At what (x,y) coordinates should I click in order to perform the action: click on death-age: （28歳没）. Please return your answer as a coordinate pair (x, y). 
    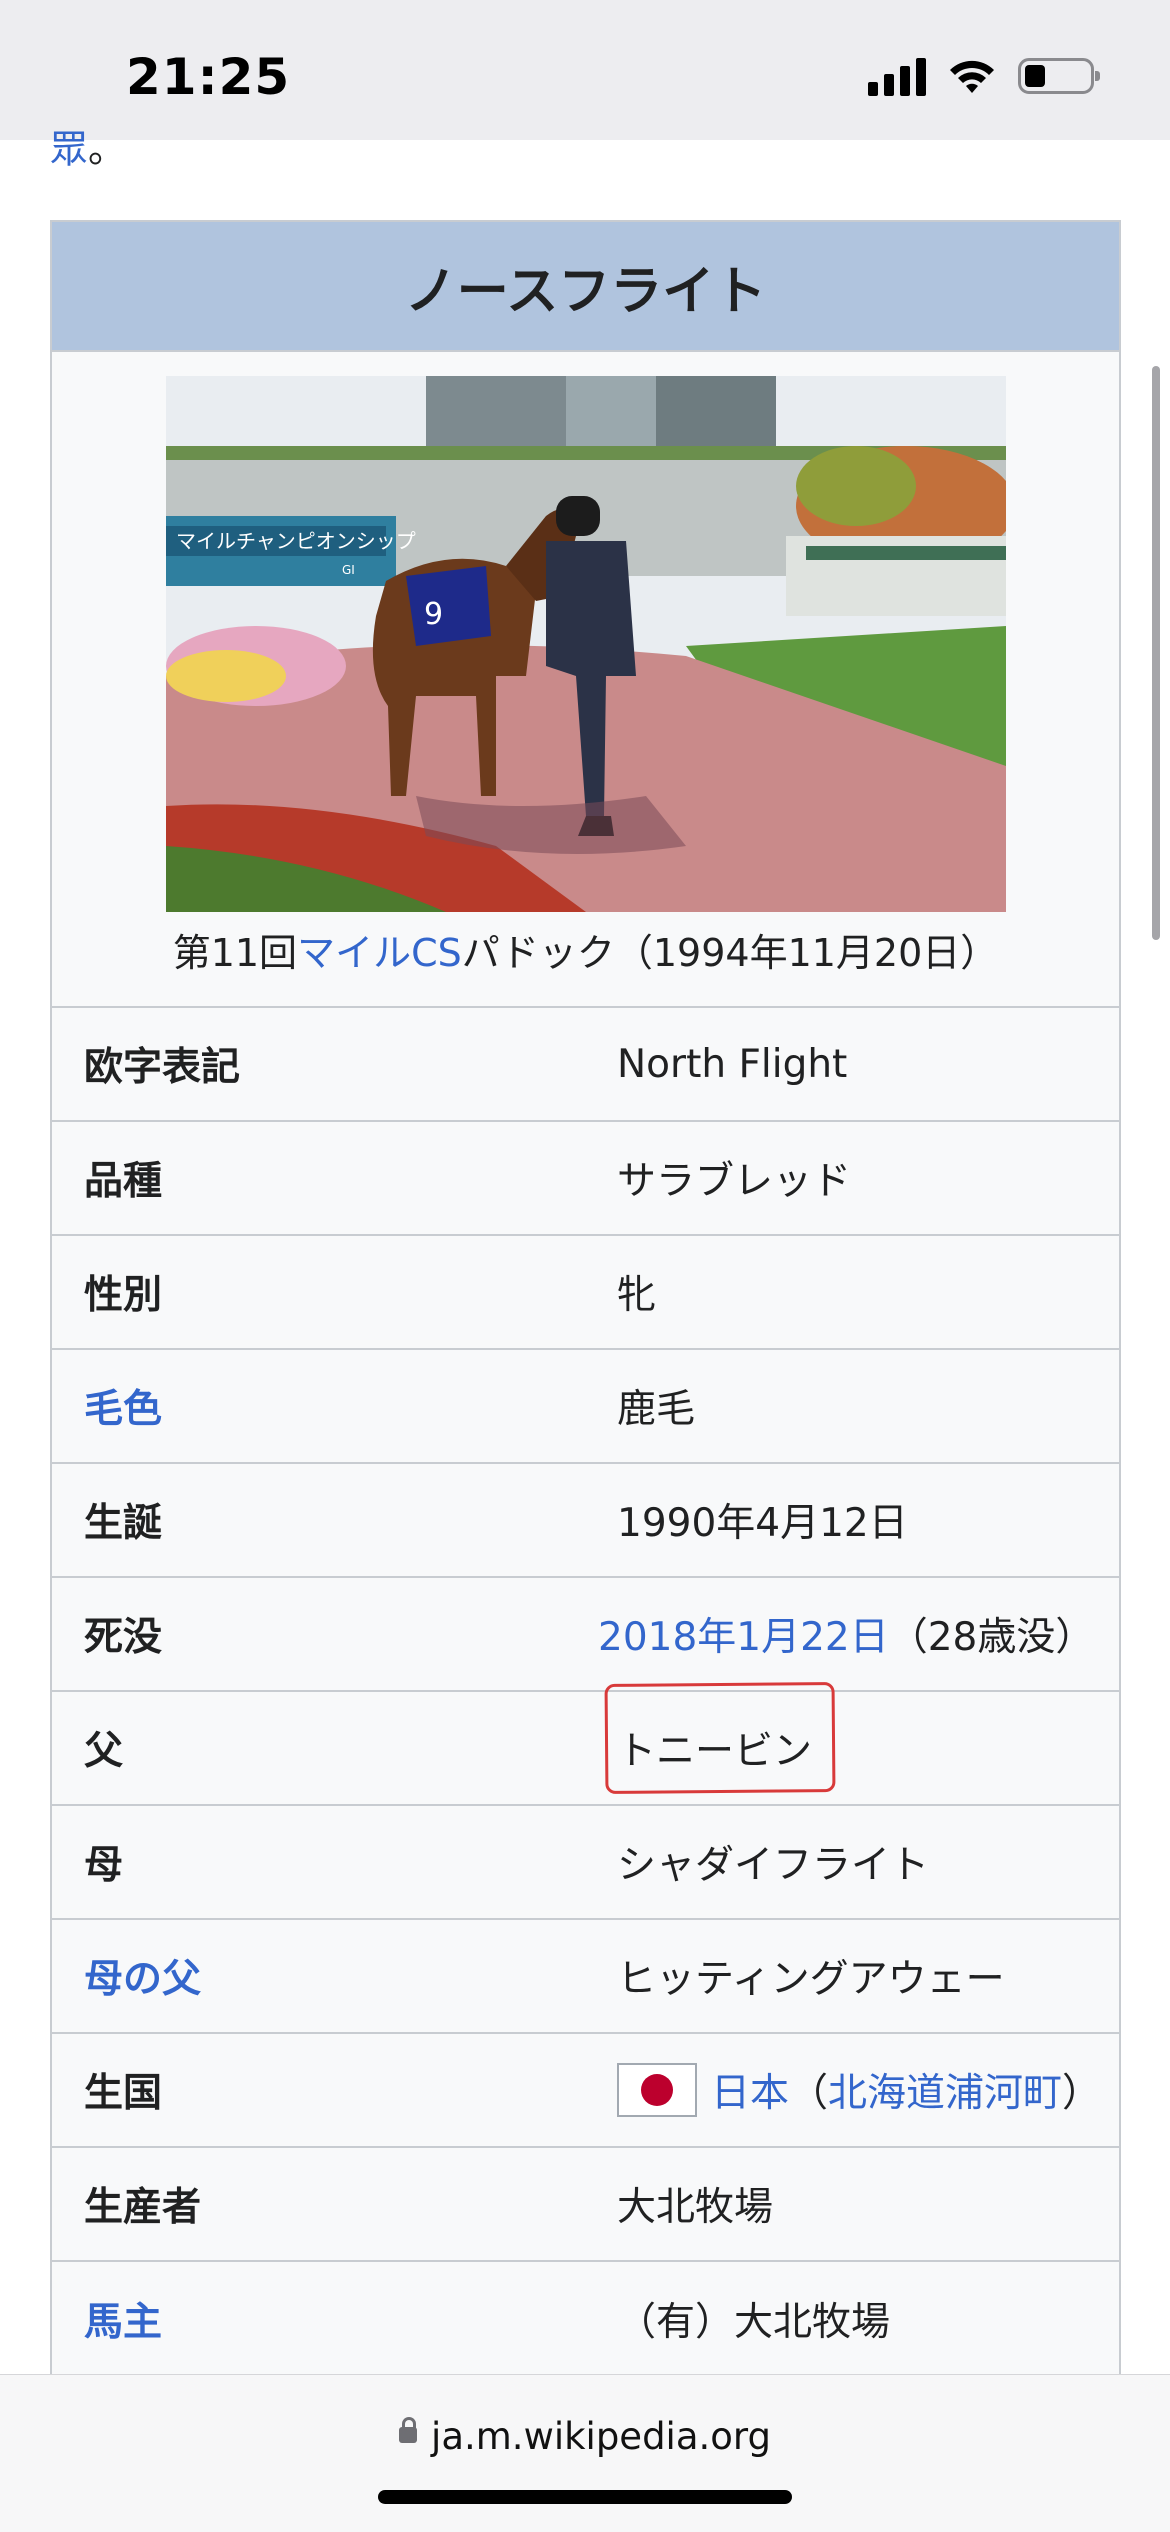
    Looking at the image, I should click on (991, 1637).